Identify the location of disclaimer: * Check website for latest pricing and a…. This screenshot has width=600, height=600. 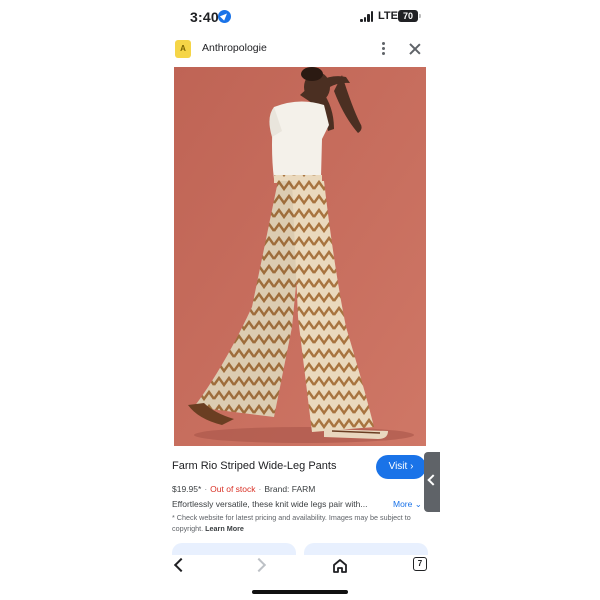
(300, 523).